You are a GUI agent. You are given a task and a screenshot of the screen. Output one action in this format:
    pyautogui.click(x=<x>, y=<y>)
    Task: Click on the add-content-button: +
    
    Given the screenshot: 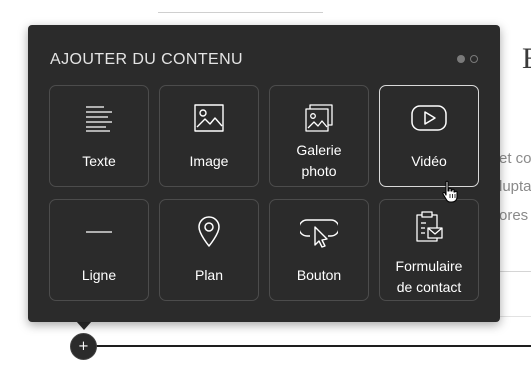 What is the action you would take?
    pyautogui.click(x=83, y=346)
    